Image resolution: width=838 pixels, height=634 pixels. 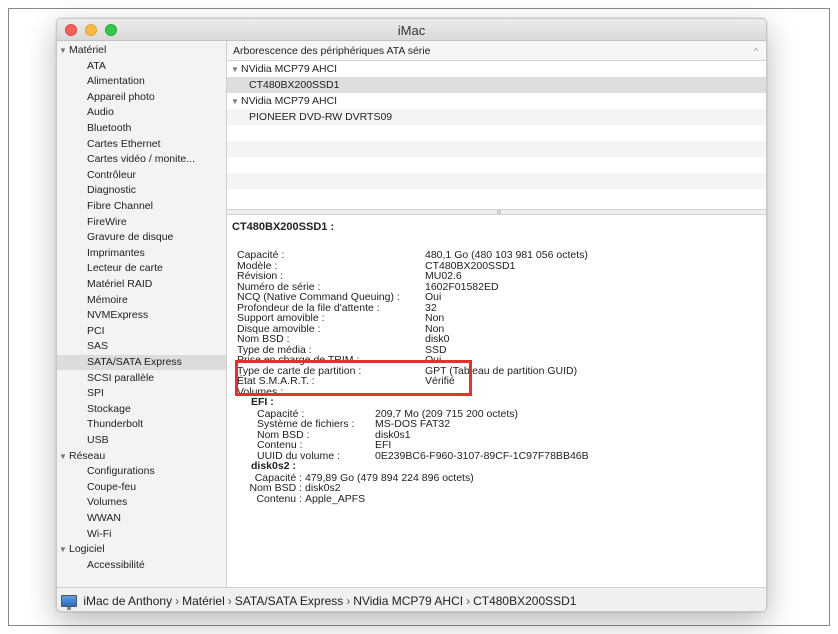 I want to click on sidebar-item-label: Matériel RAID, so click(x=120, y=284).